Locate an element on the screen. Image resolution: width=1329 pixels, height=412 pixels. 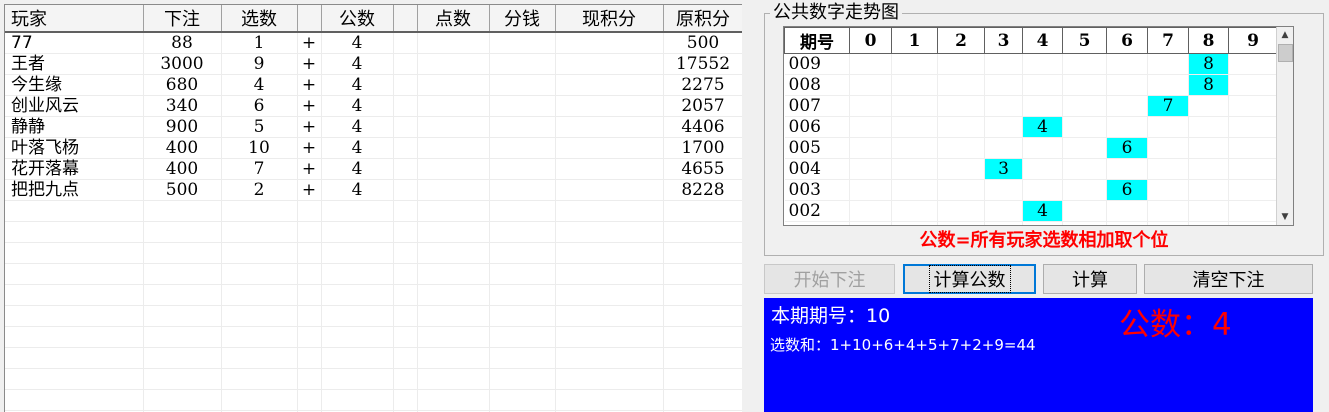
original-score-cell: 1700 is located at coordinates (702, 148).